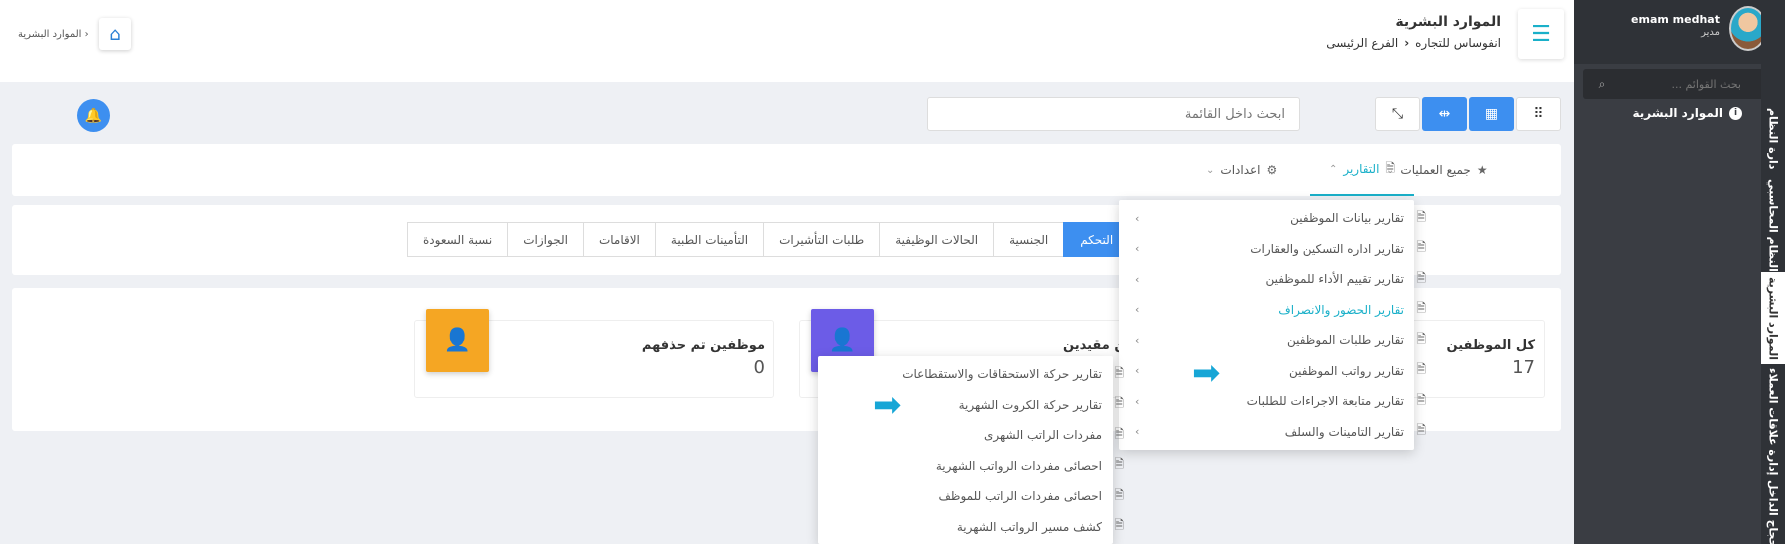 This screenshot has height=544, width=1785. I want to click on chevron-up-icon: ⌃, so click(1333, 169).